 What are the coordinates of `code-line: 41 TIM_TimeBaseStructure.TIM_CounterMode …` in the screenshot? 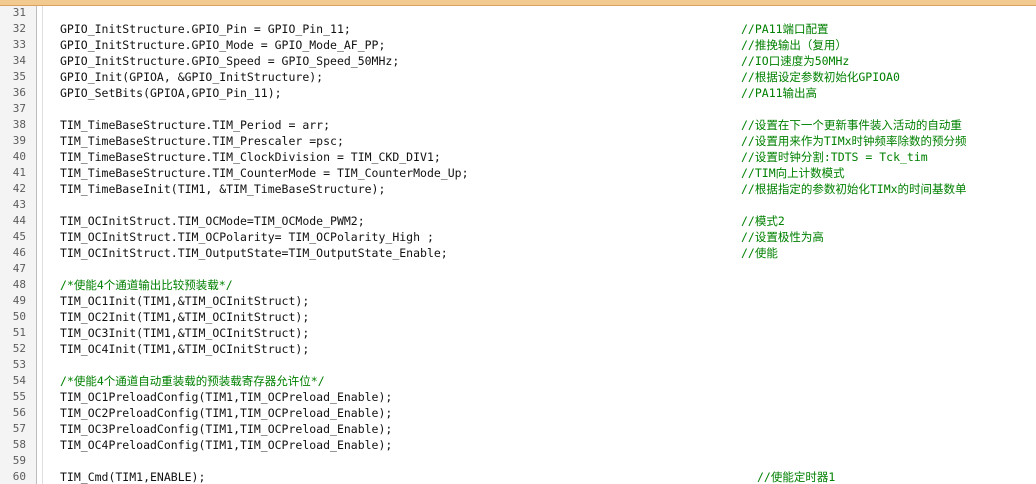 It's located at (518, 173).